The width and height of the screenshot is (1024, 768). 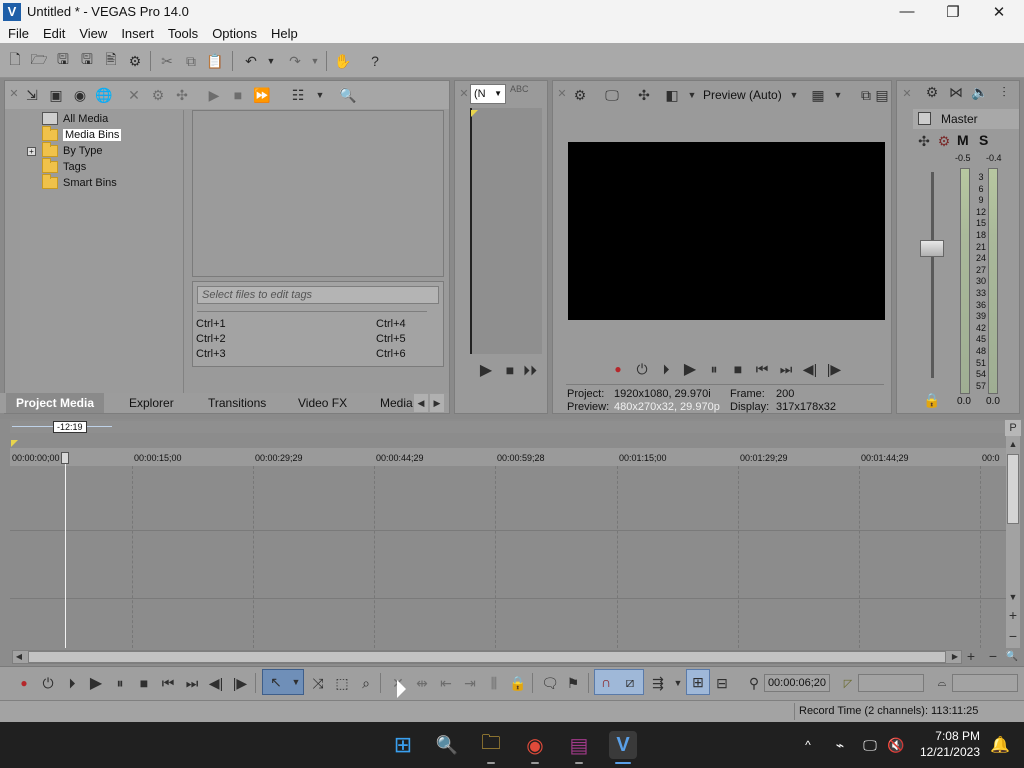 What do you see at coordinates (487, 657) in the screenshot?
I see `horizontal-scroll-thumb` at bounding box center [487, 657].